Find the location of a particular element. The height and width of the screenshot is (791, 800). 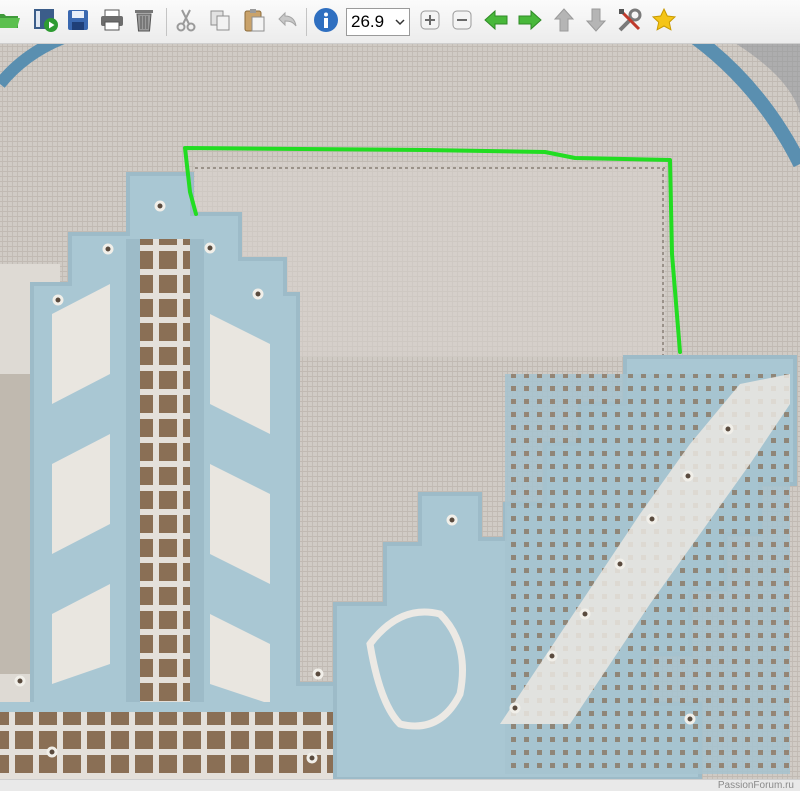

next-button is located at coordinates (530, 22).